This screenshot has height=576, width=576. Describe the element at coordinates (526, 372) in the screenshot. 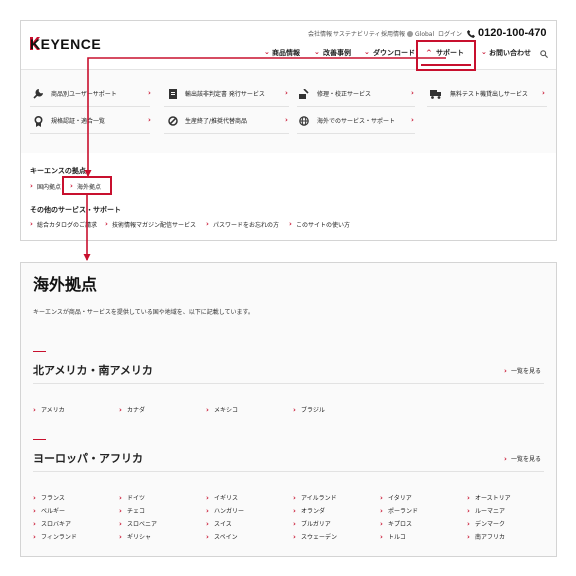

I see `view-all-link-americas: 一覧を見る` at that location.